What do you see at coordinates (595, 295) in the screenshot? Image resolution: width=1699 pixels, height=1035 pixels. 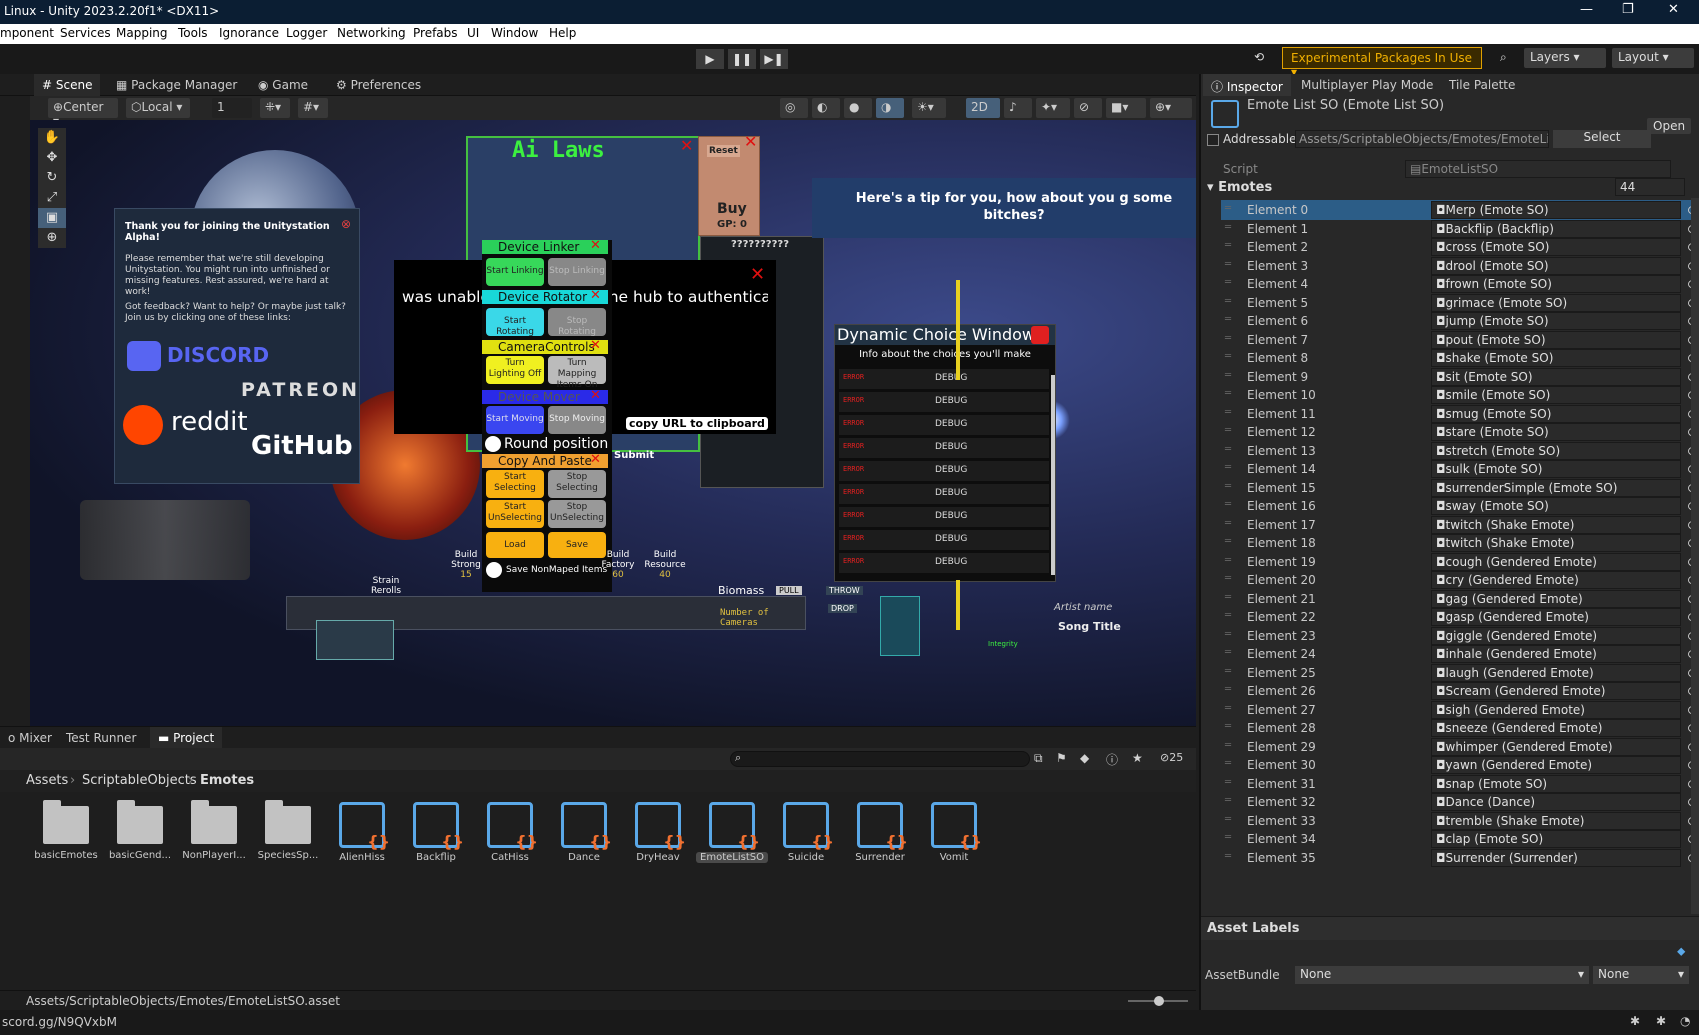 I see `device-rotator-close-icon: ✕` at bounding box center [595, 295].